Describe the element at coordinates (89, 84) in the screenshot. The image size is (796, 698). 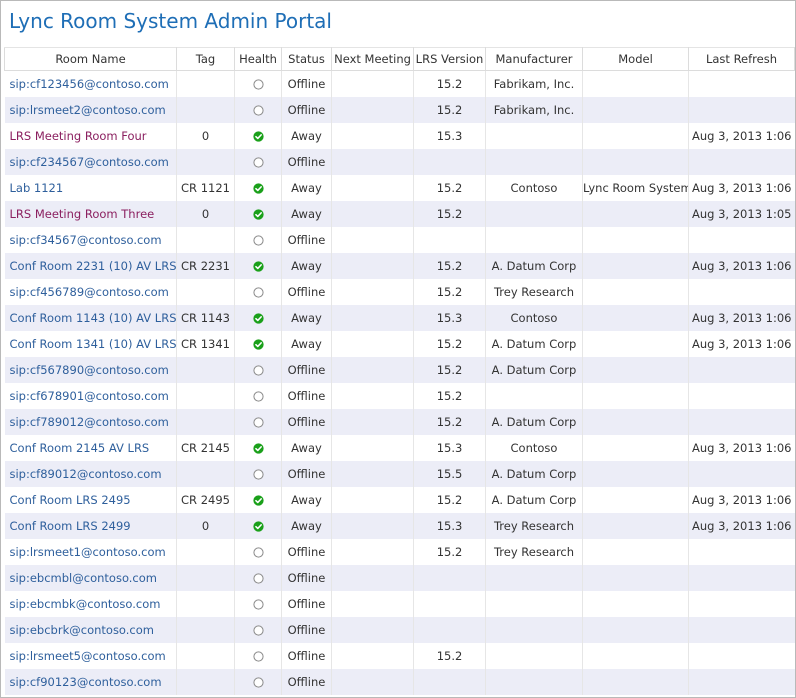
I see `room-name-link: sip:cf123456@contoso.com` at that location.